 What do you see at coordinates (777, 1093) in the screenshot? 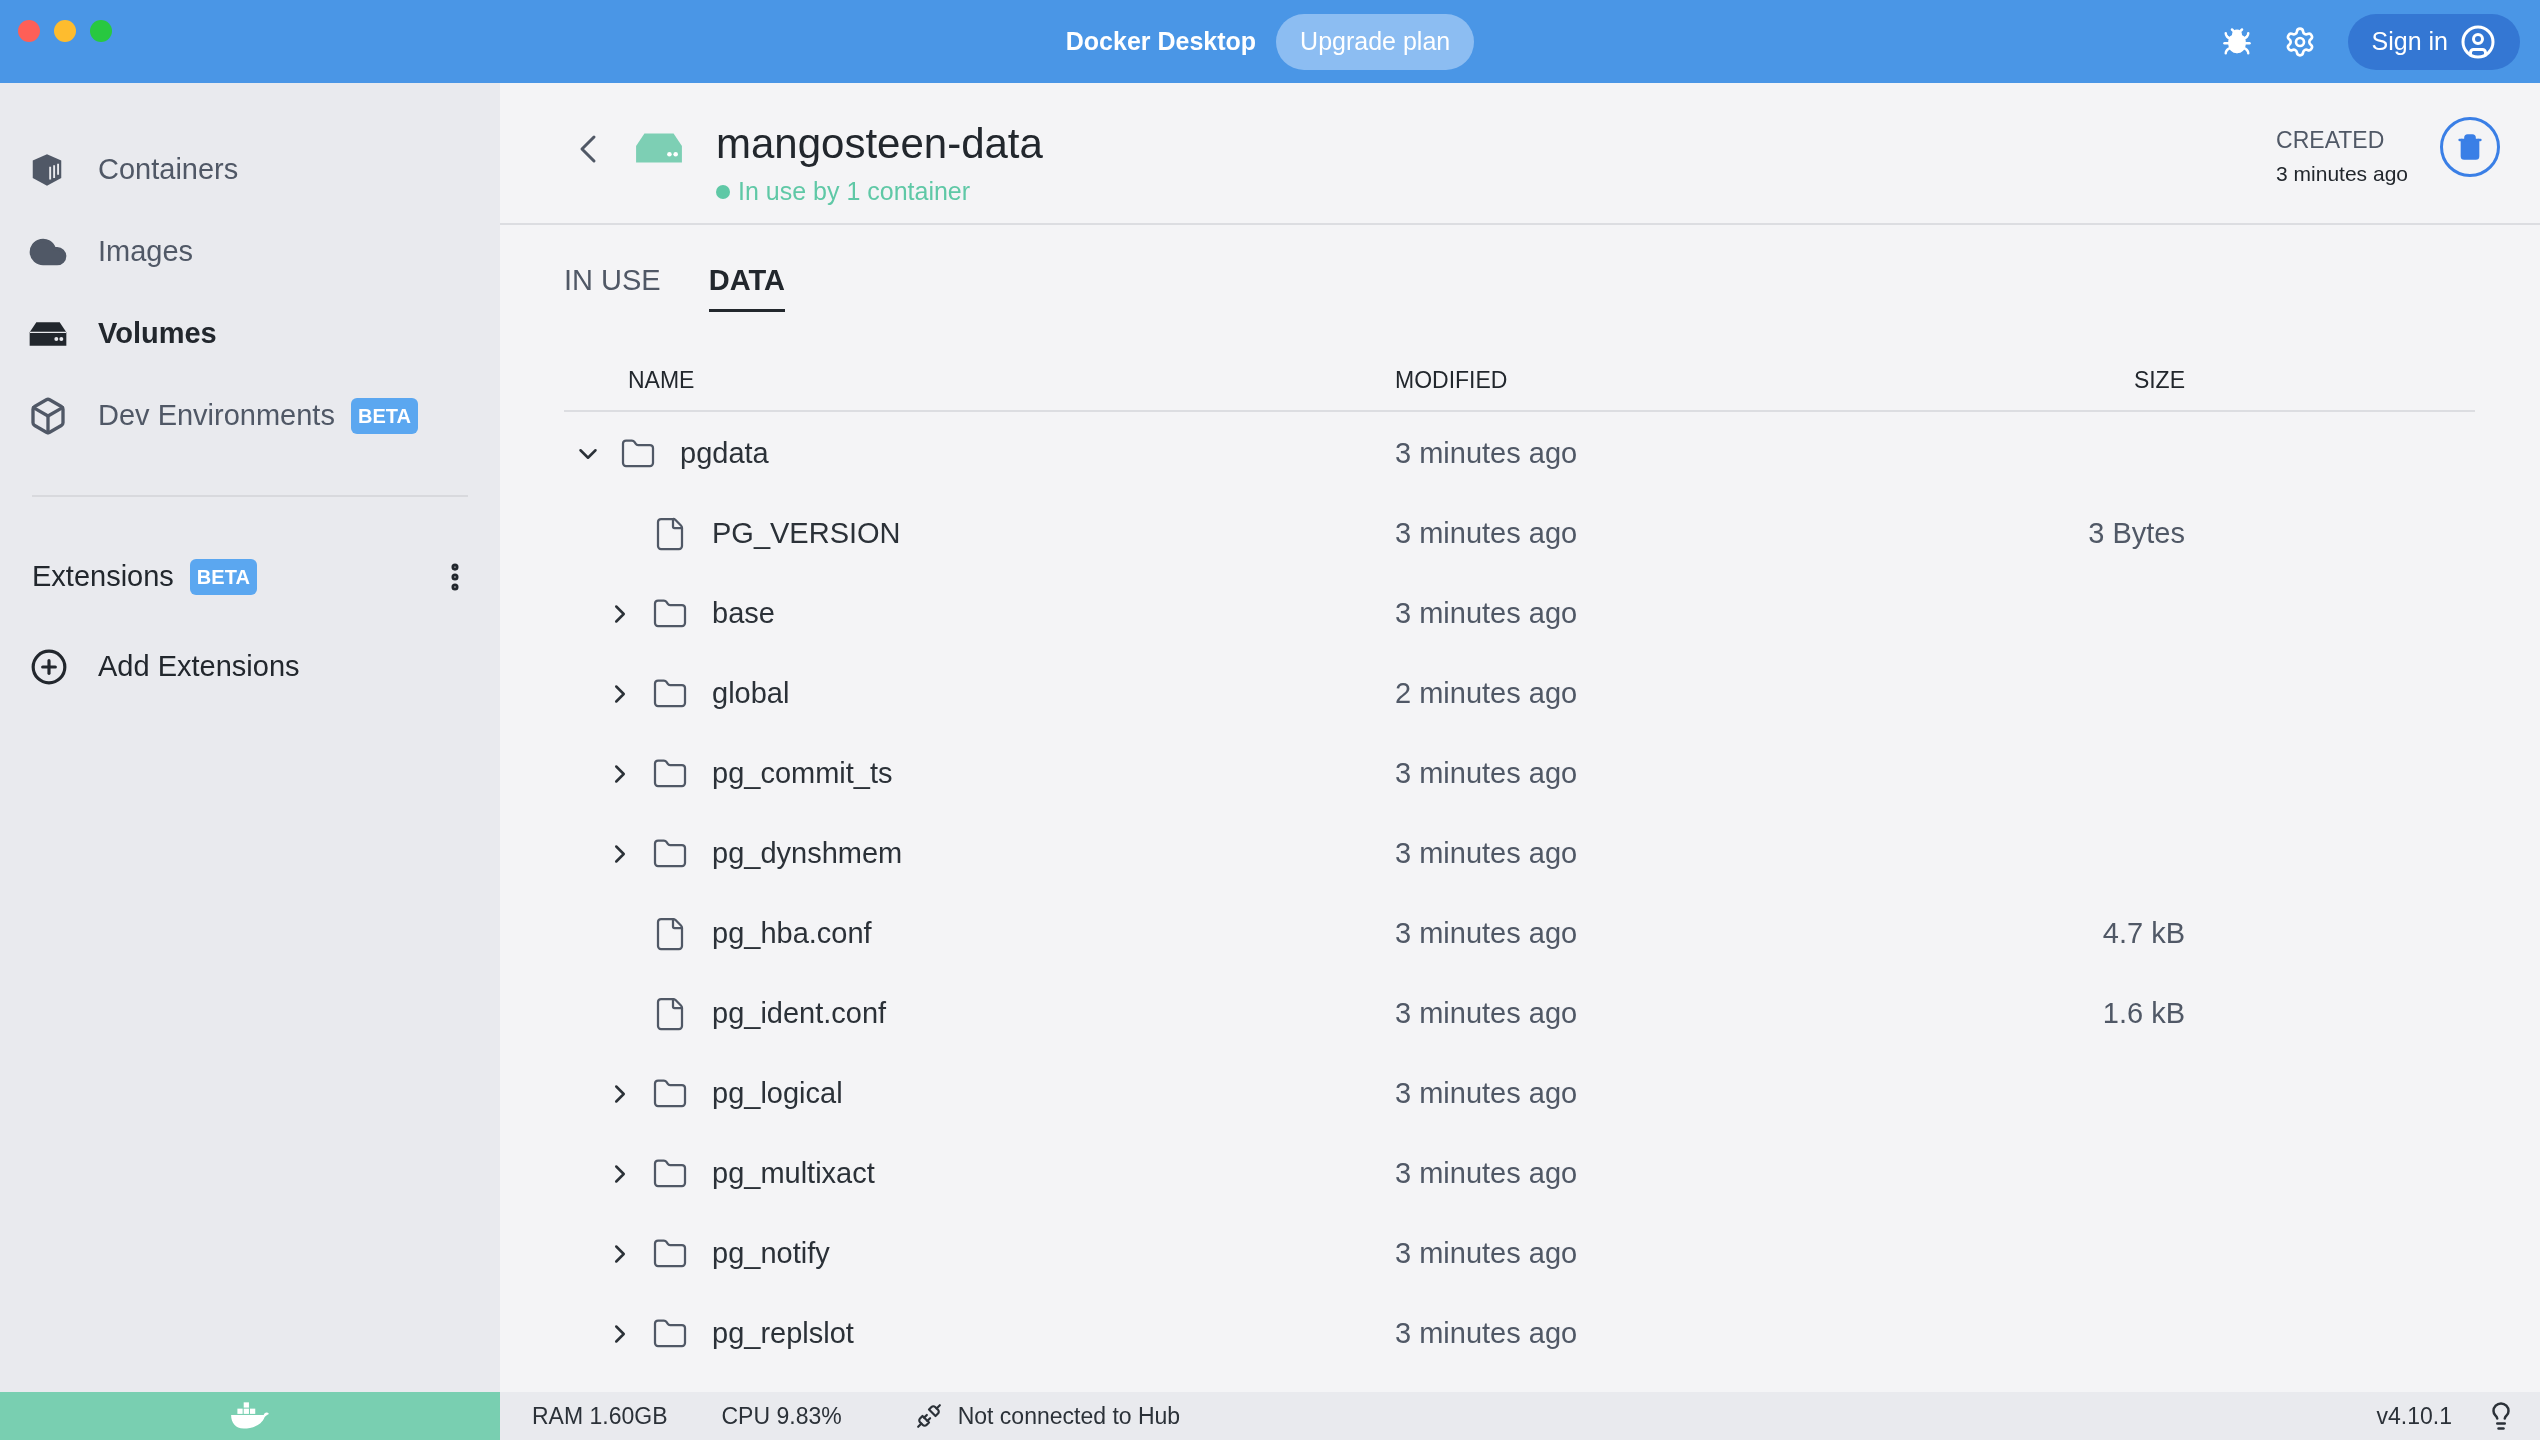
I see `file-name: pg_logical` at bounding box center [777, 1093].